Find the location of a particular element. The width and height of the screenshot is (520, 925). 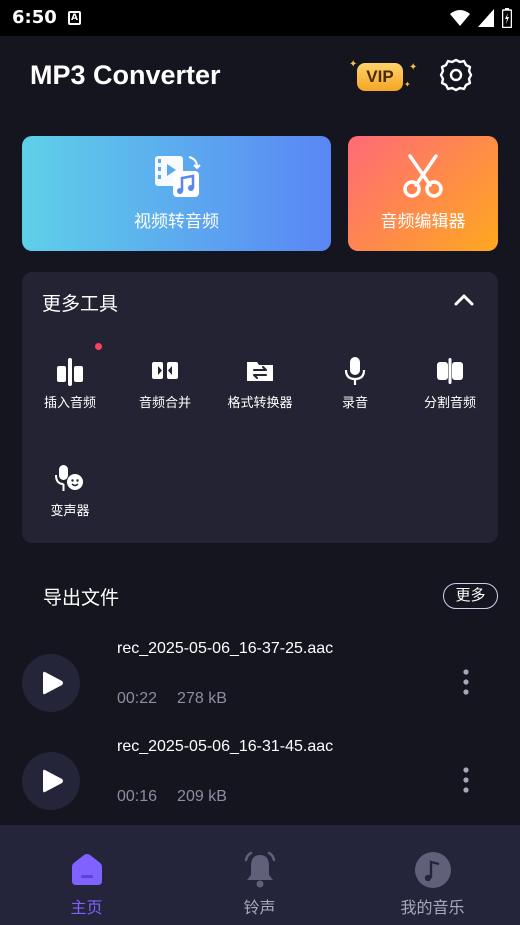

music-disc-icon is located at coordinates (432, 870).